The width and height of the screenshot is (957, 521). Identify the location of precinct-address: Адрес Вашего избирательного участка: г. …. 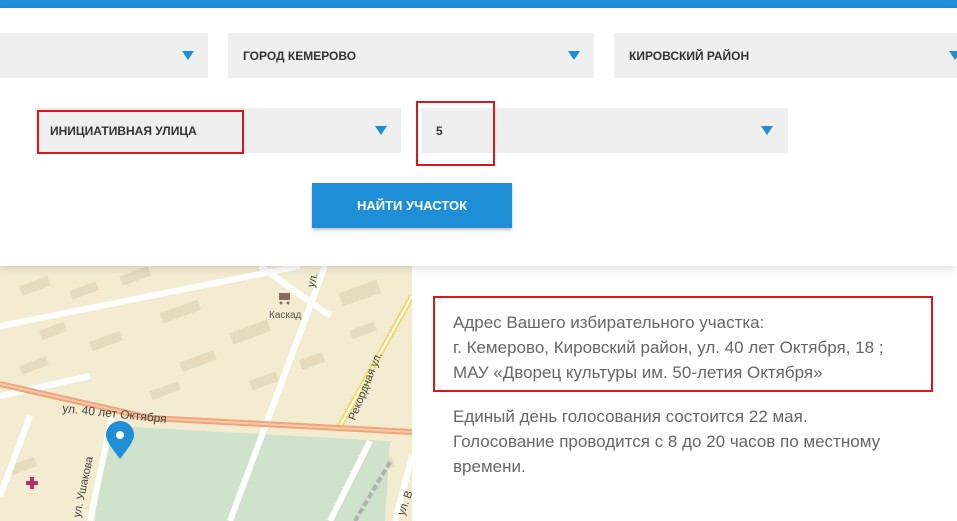
(688, 347).